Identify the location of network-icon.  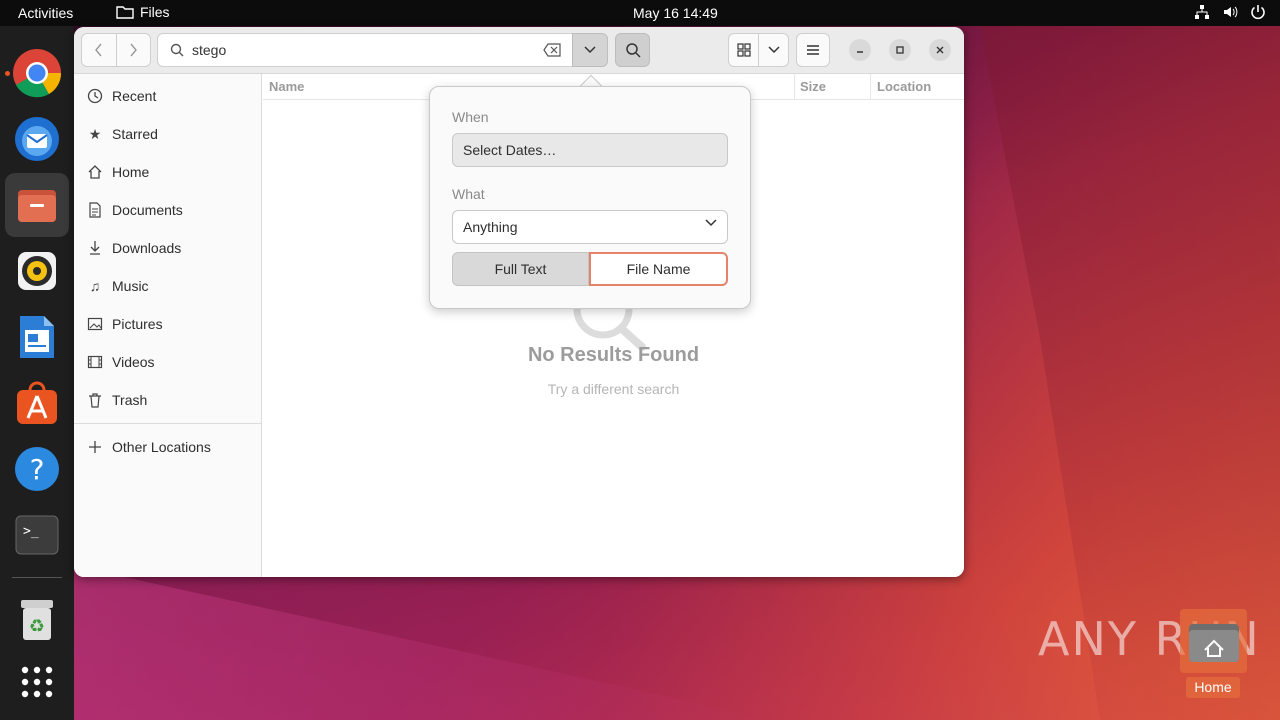
(1202, 12).